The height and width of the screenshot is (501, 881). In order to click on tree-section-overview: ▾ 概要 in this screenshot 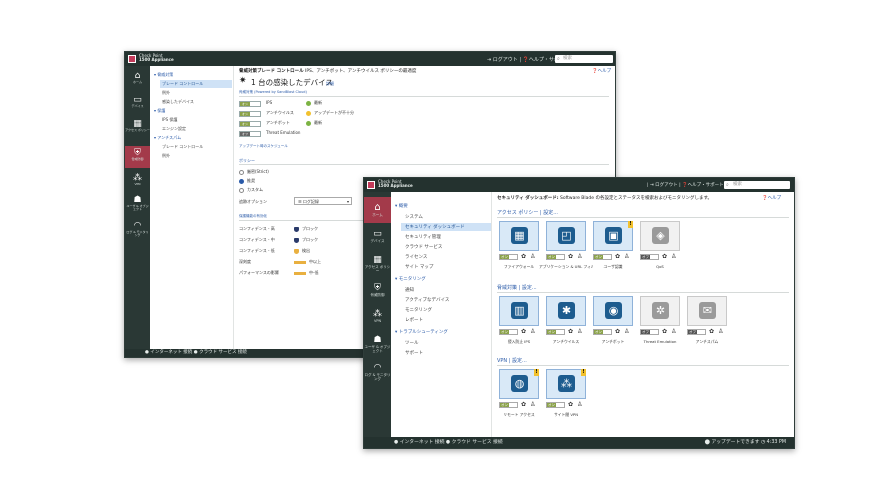, I will do `click(401, 206)`.